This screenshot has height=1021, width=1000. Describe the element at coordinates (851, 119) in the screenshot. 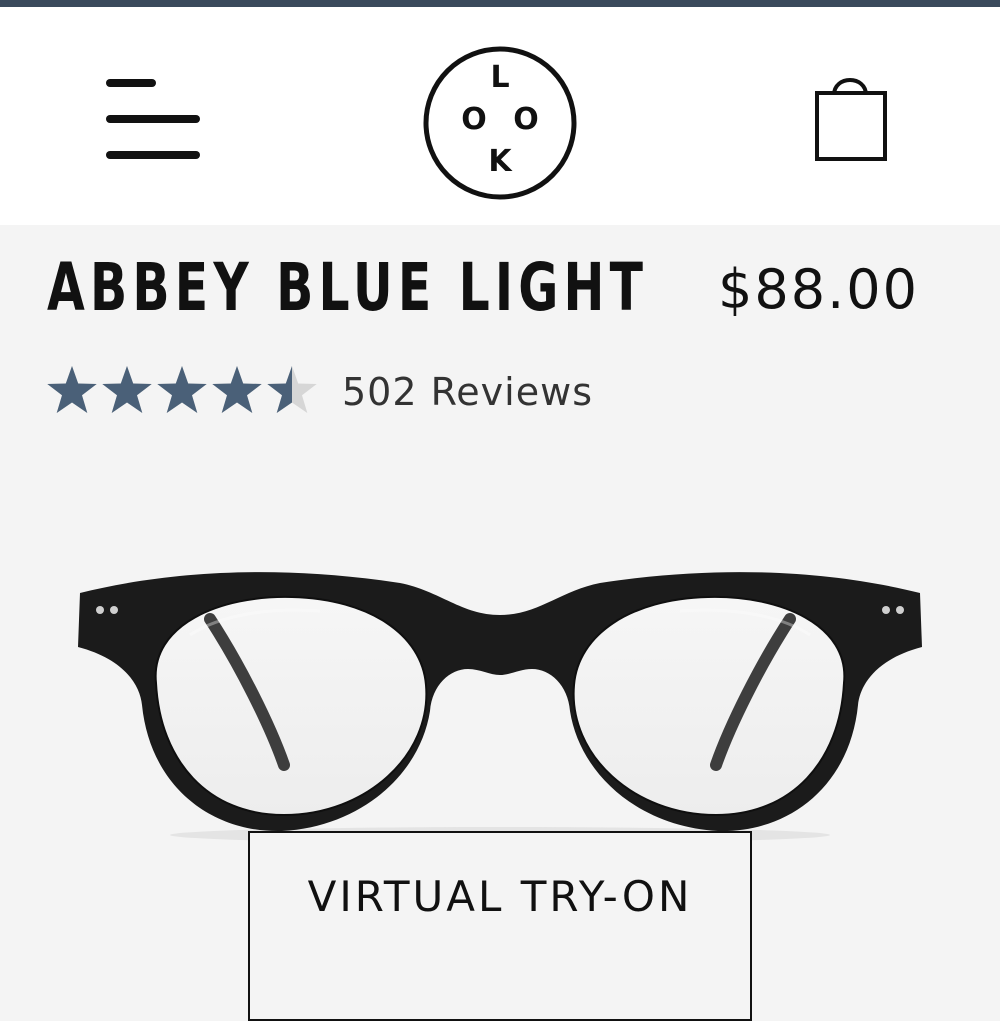

I see `shopping-bag-icon` at that location.